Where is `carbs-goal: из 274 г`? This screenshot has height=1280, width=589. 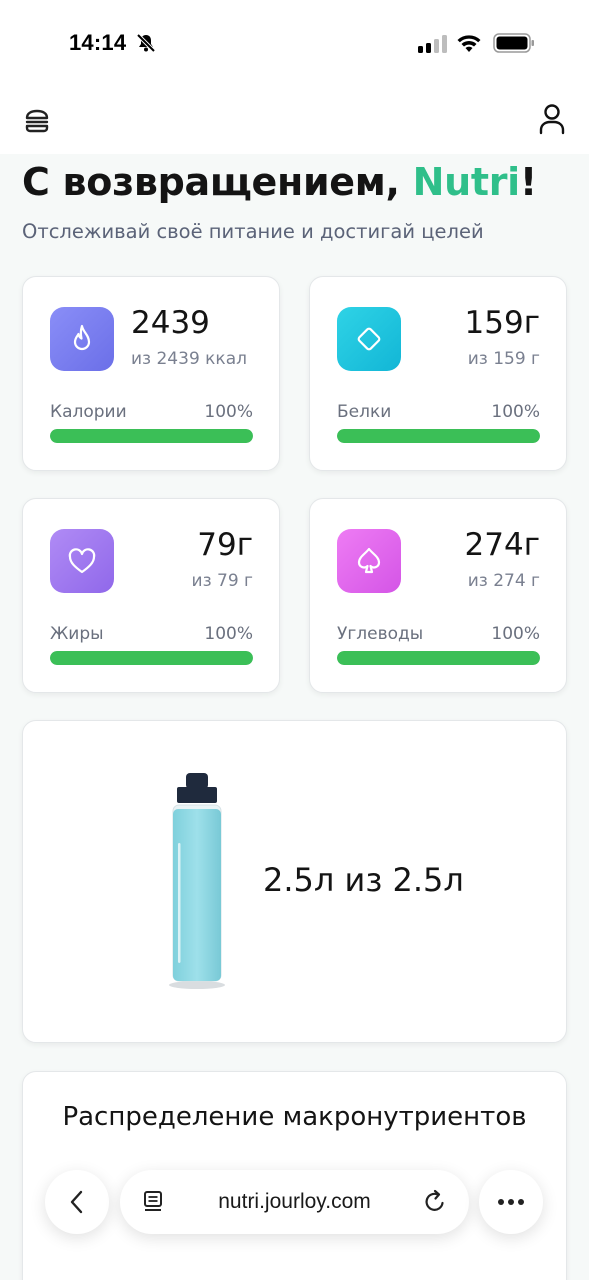
carbs-goal: из 274 г is located at coordinates (503, 581).